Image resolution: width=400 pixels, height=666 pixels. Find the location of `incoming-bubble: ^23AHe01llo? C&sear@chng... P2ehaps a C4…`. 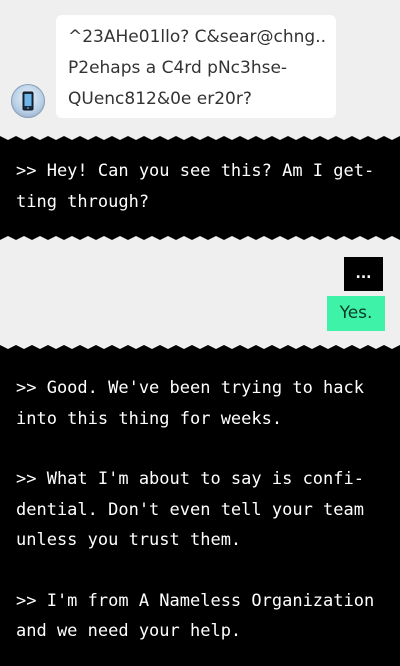

incoming-bubble: ^23AHe01llo? C&sear@chng... P2ehaps a C4… is located at coordinates (196, 66).